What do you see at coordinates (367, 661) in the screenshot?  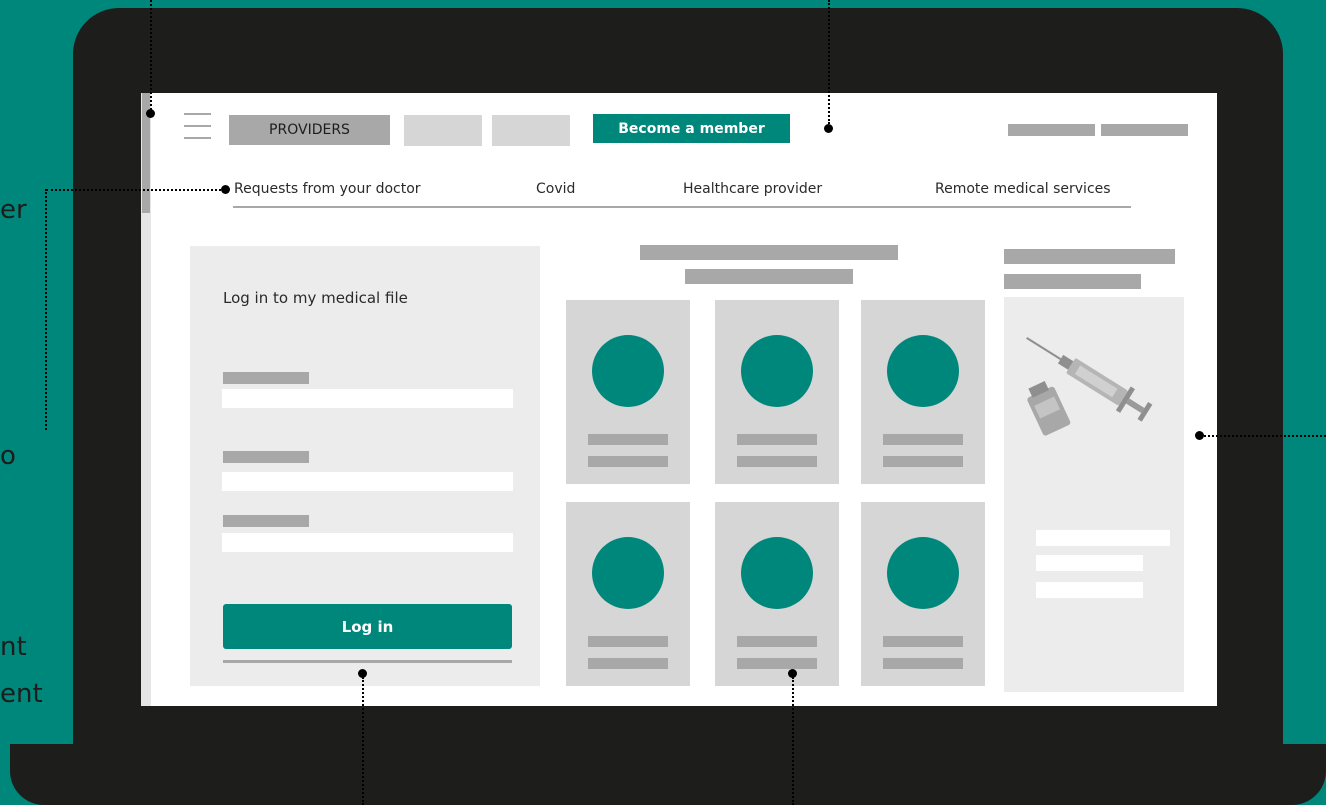 I see `login-underline` at bounding box center [367, 661].